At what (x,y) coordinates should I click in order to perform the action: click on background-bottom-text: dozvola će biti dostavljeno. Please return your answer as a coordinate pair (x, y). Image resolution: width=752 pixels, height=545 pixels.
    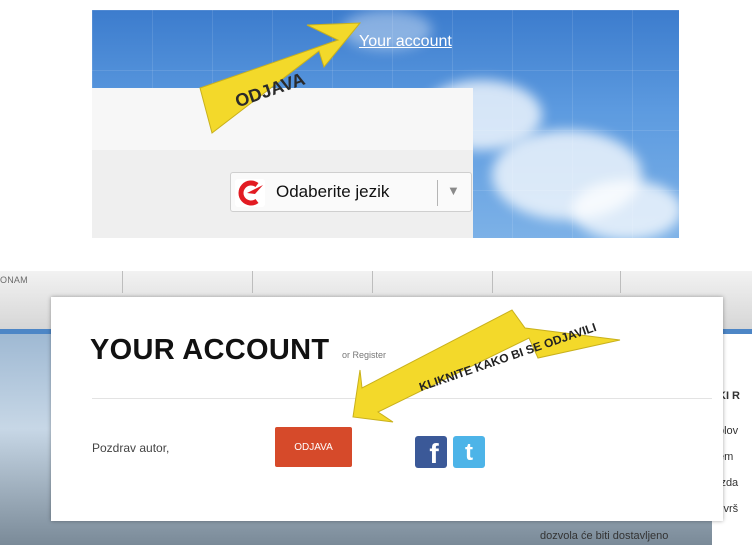
    Looking at the image, I should click on (604, 536).